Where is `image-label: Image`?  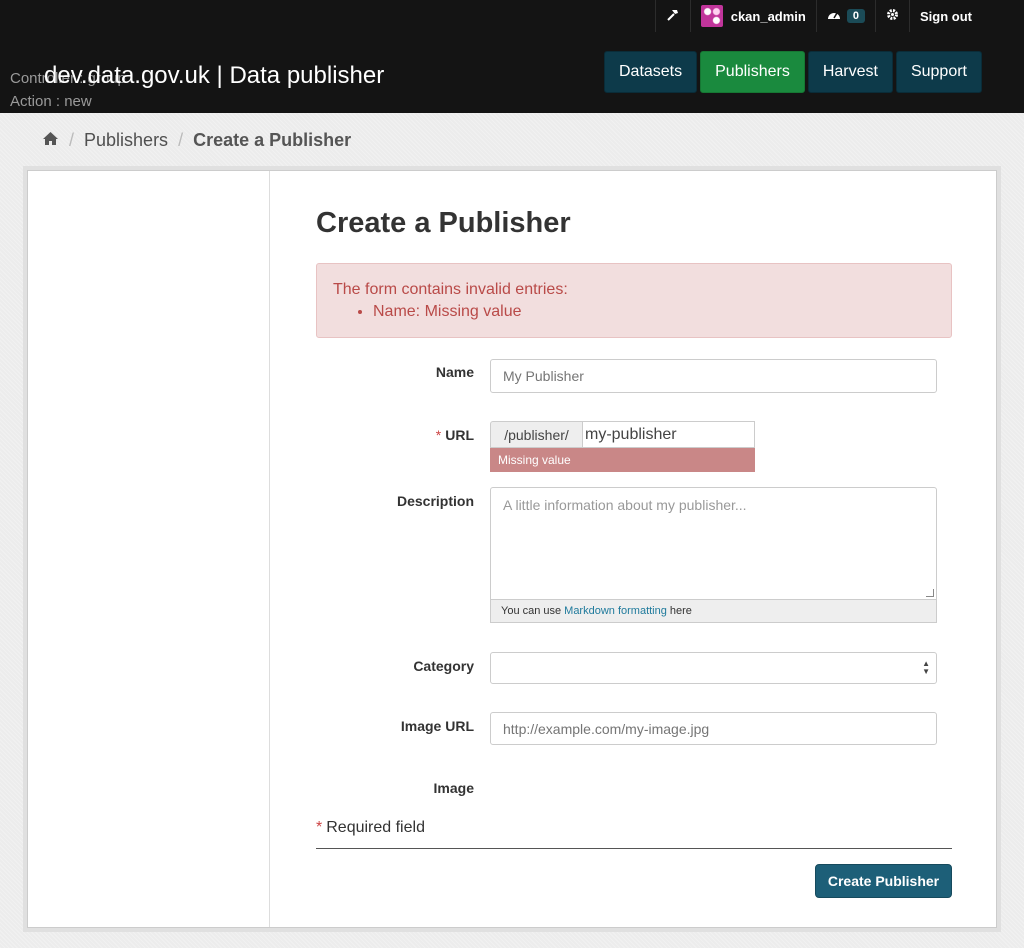
image-label: Image is located at coordinates (453, 788).